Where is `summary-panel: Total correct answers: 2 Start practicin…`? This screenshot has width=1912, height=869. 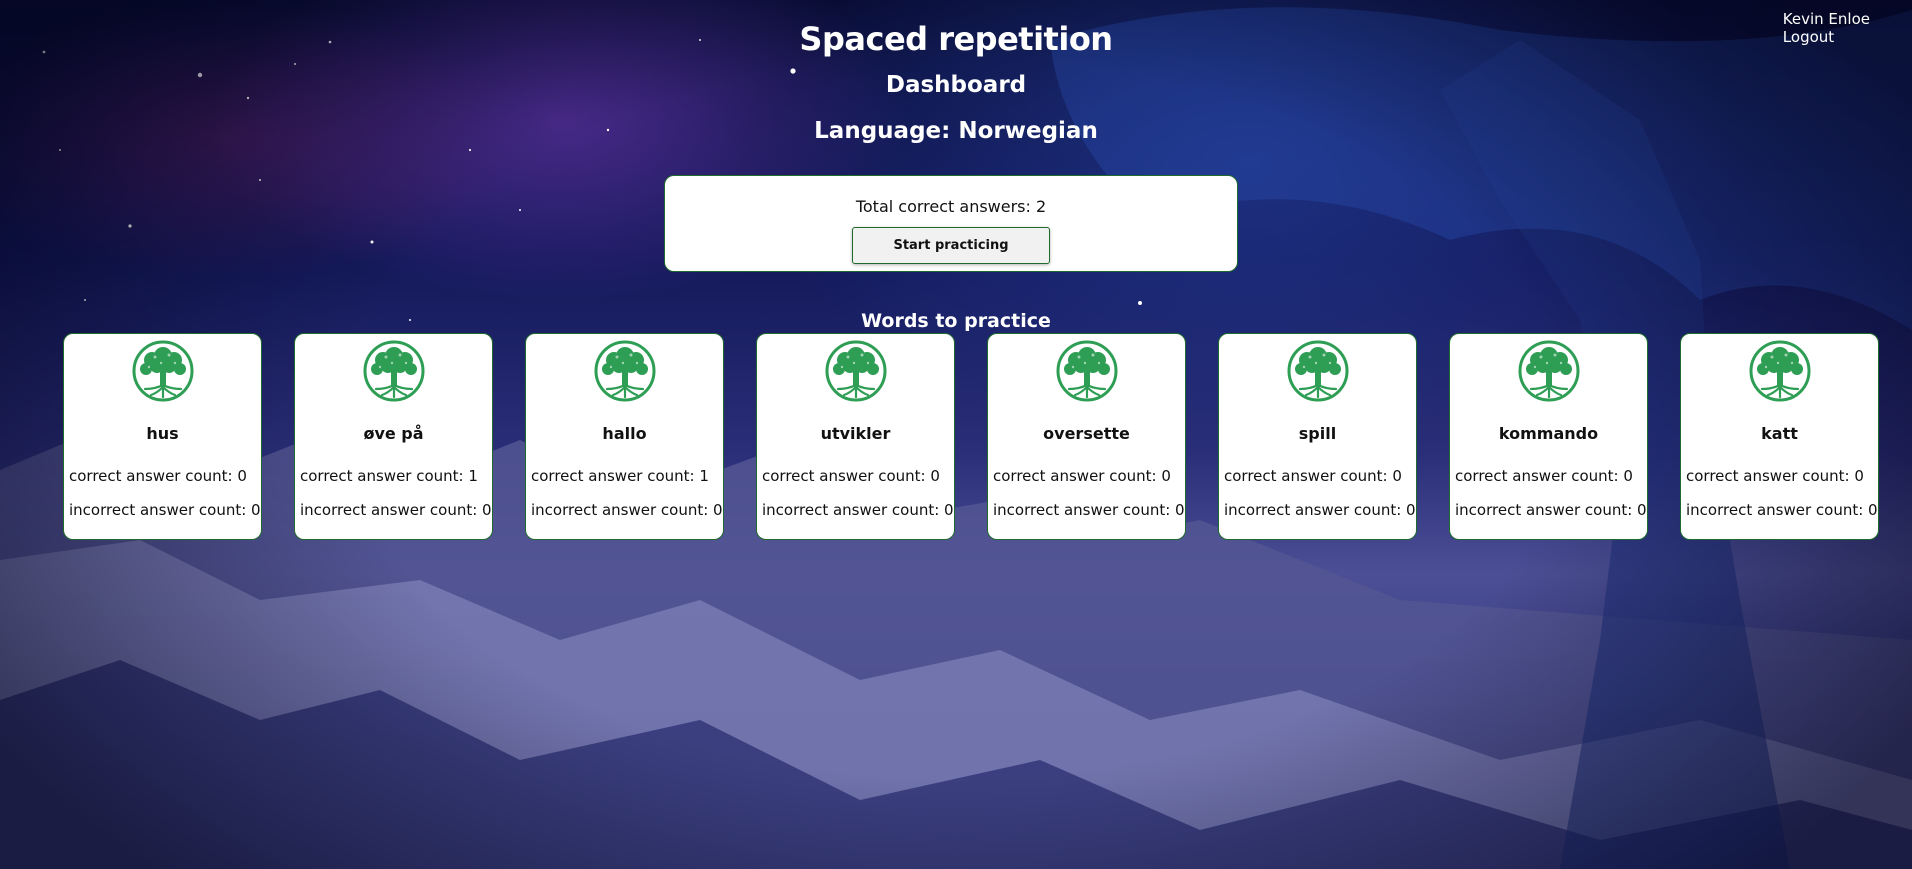
summary-panel: Total correct answers: 2 Start practicin… is located at coordinates (951, 223).